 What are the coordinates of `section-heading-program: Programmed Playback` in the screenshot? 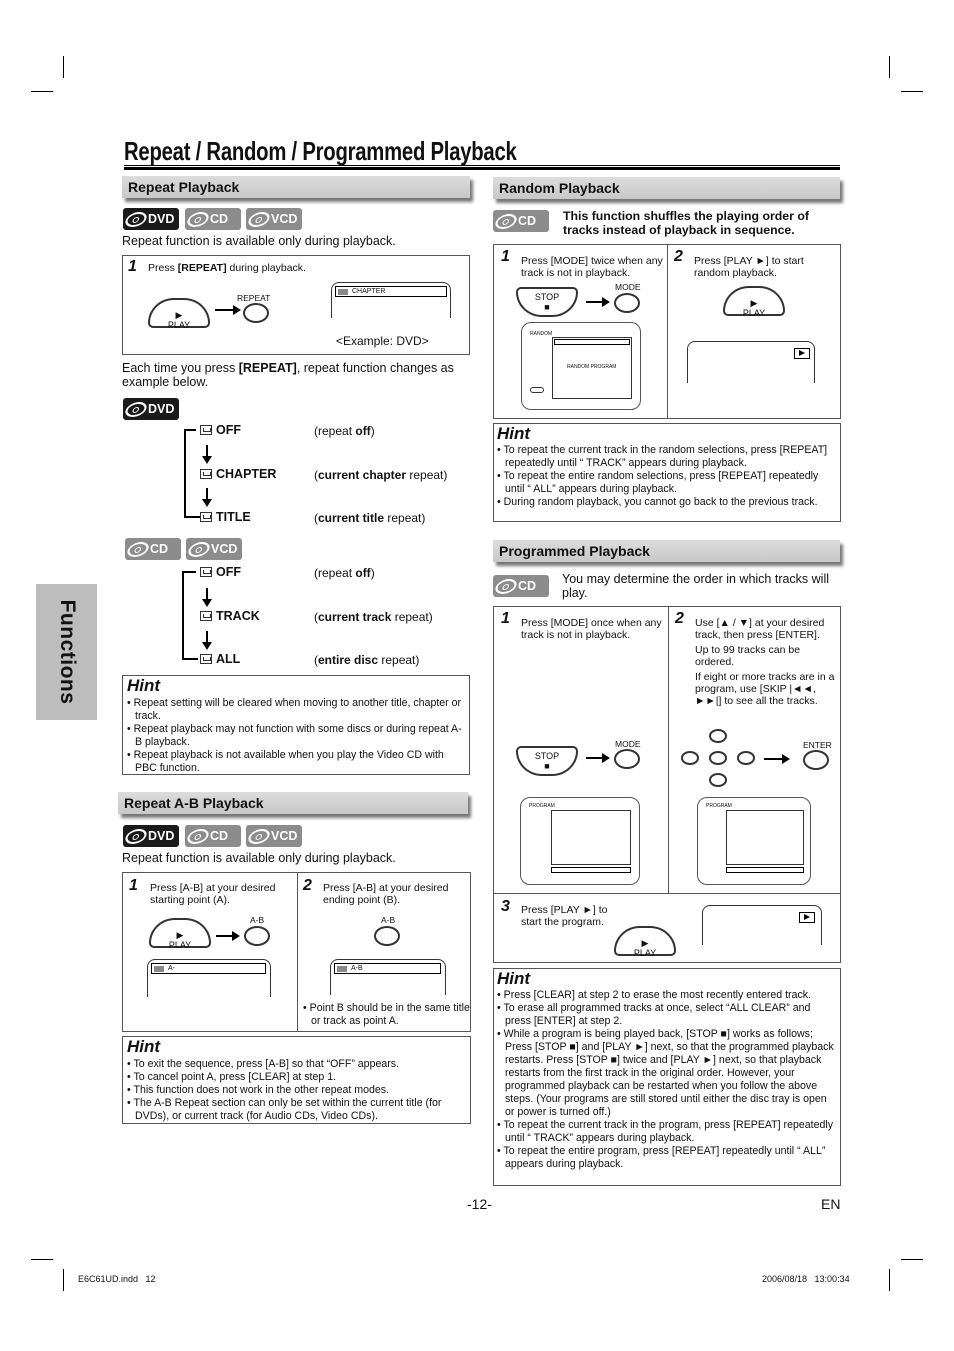 It's located at (666, 551).